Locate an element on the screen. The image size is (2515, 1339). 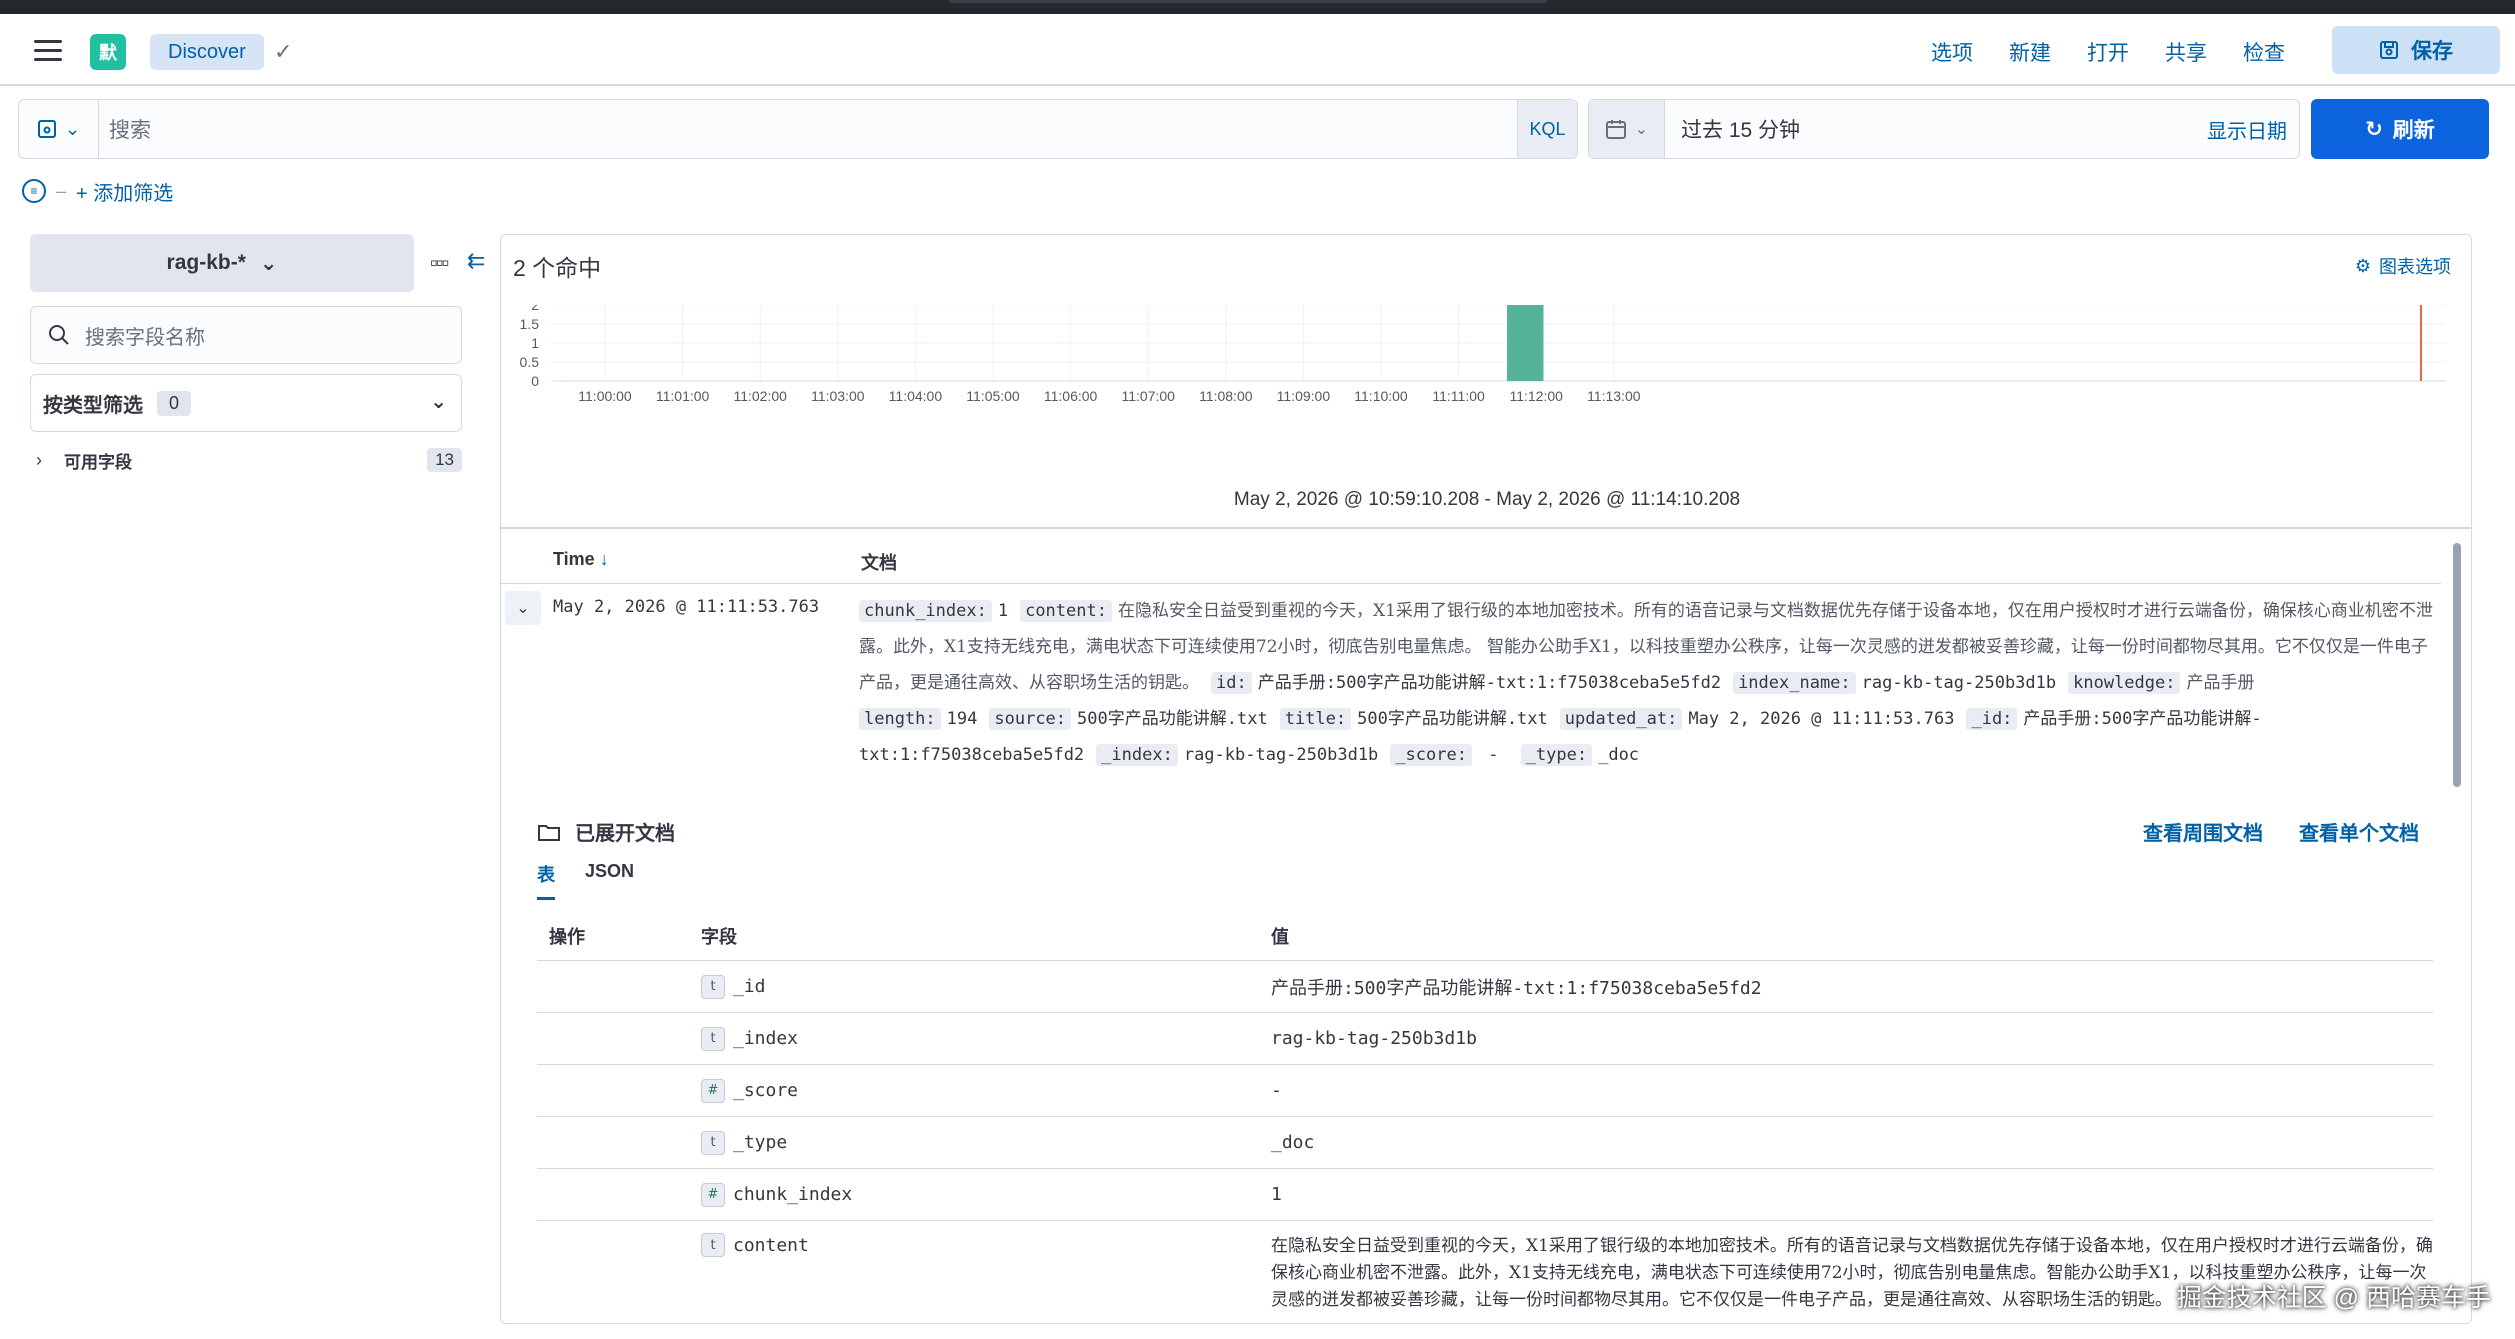
share-link: 共享 is located at coordinates (2186, 52).